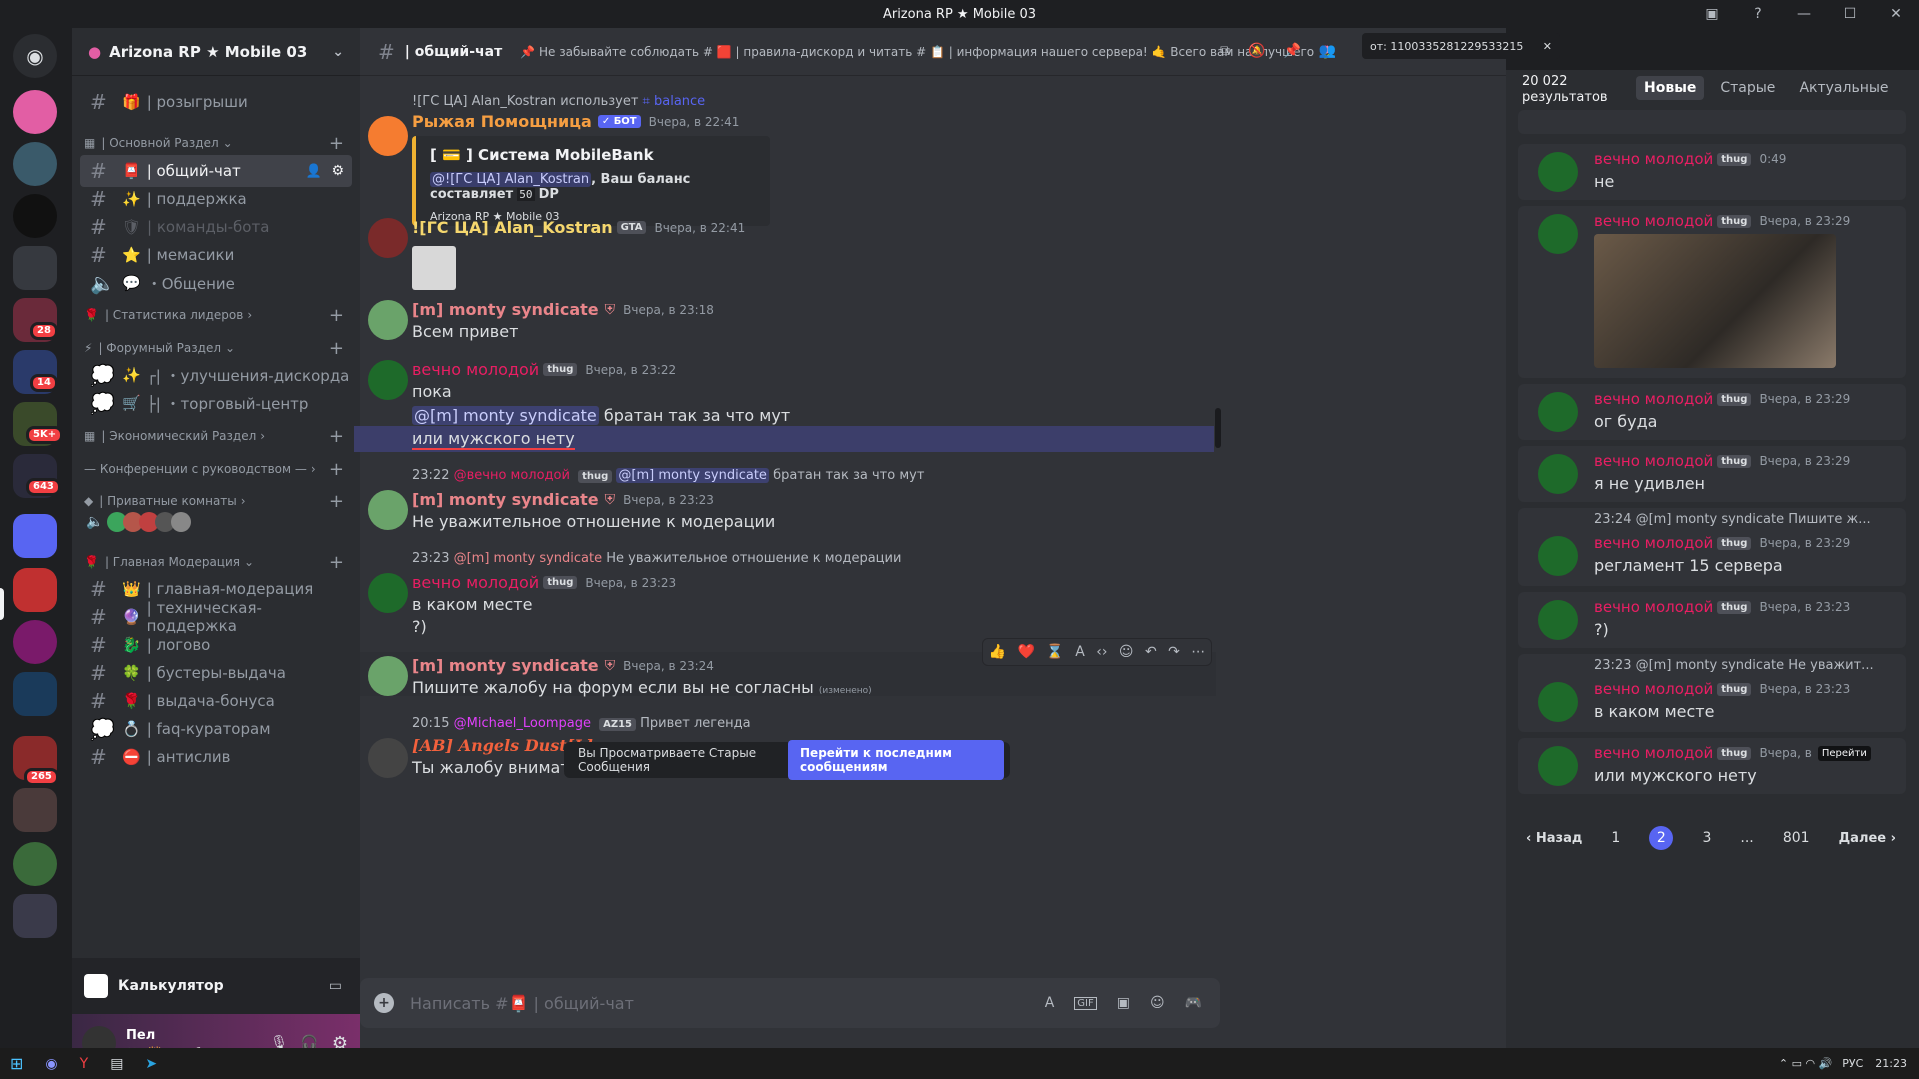 Image resolution: width=1919 pixels, height=1079 pixels. I want to click on forum-trade-center: 💭 🛒 ├| ・торговый-центр, so click(216, 403).